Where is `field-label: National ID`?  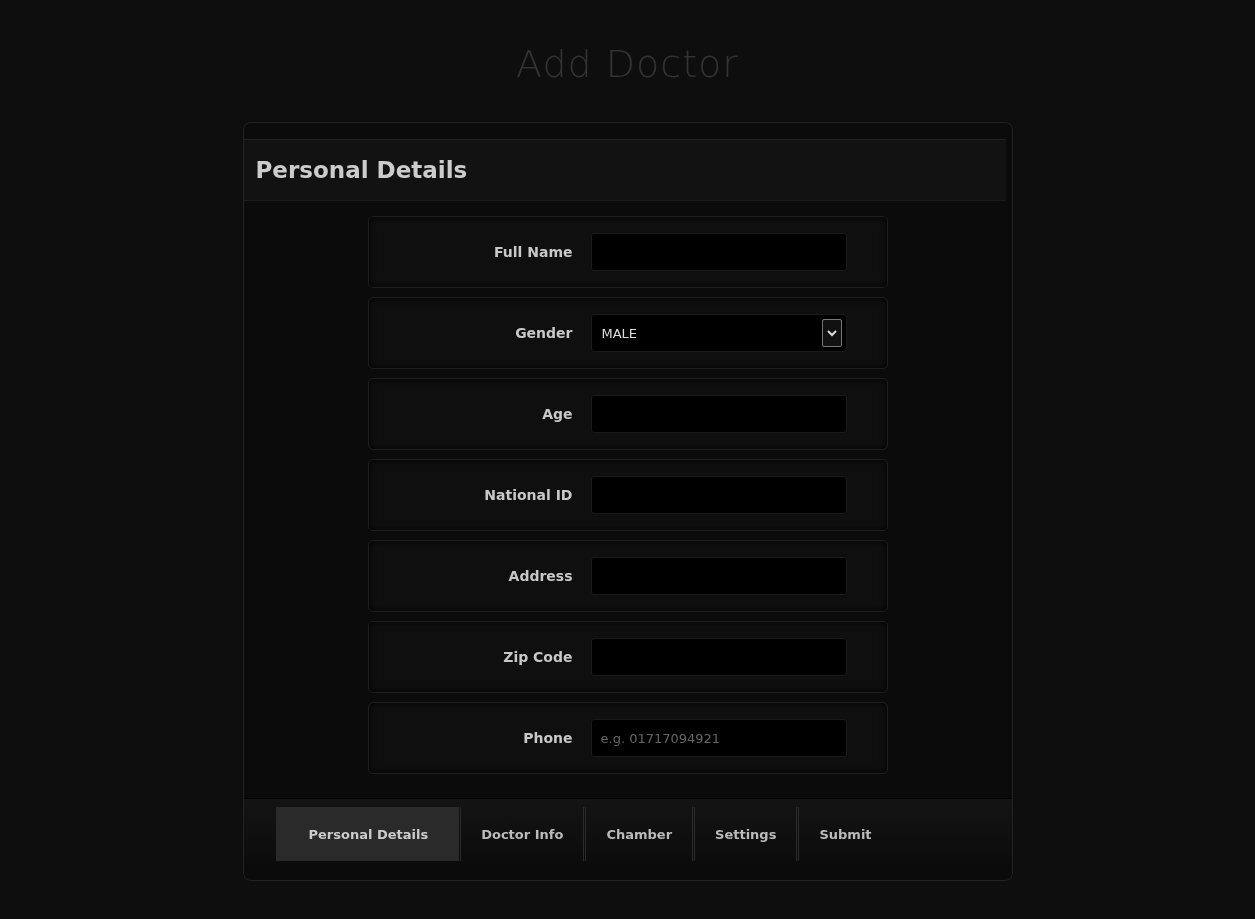 field-label: National ID is located at coordinates (528, 495).